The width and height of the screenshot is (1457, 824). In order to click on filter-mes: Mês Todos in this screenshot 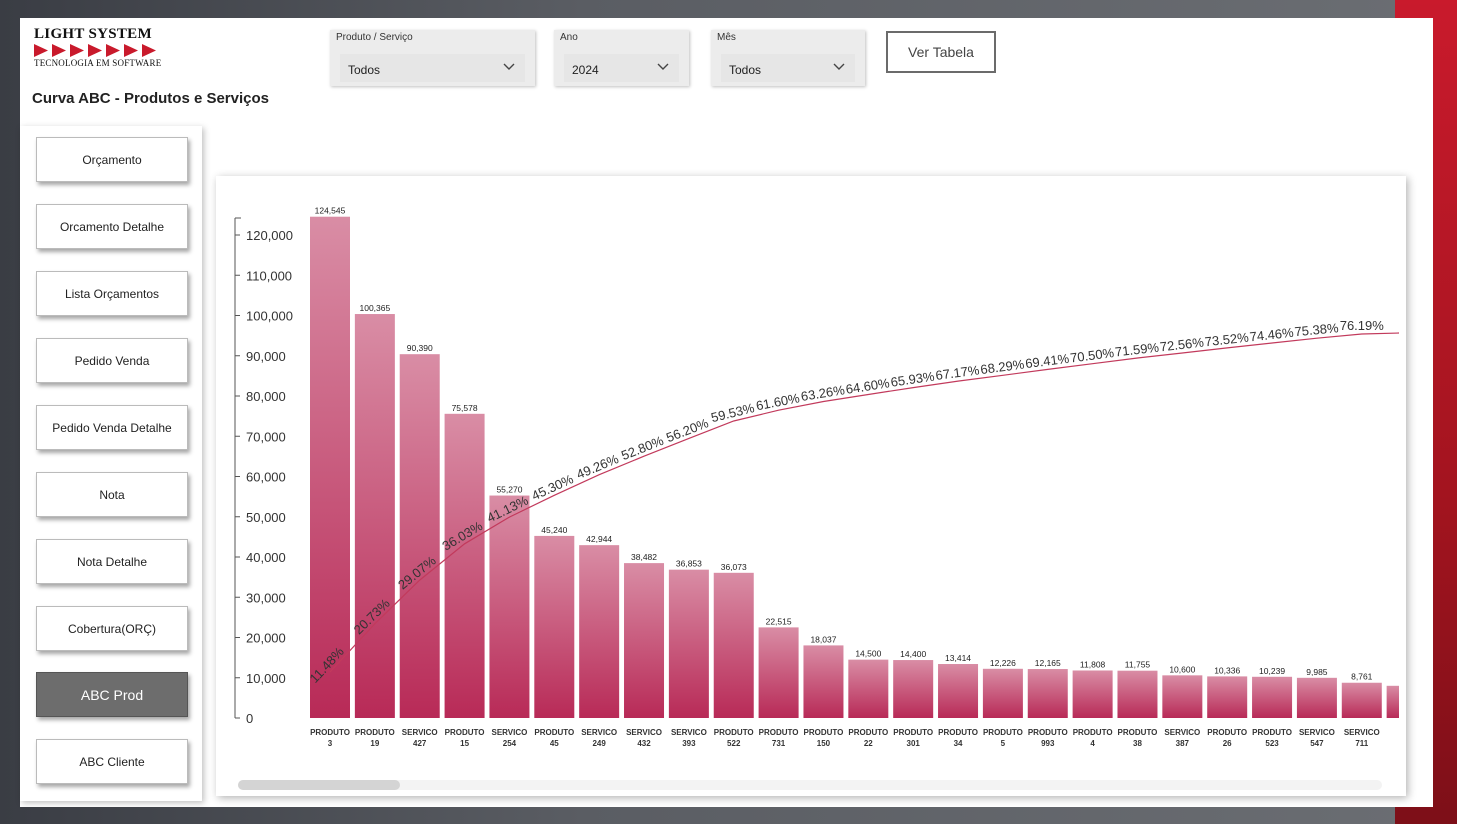, I will do `click(788, 58)`.